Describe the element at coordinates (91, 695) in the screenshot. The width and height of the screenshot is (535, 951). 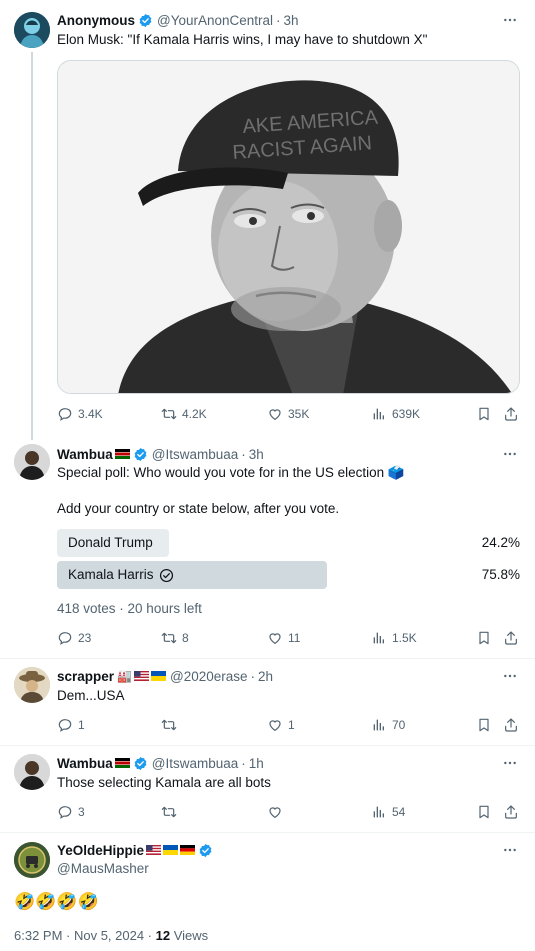
I see `tweet-text: Dem...USA` at that location.